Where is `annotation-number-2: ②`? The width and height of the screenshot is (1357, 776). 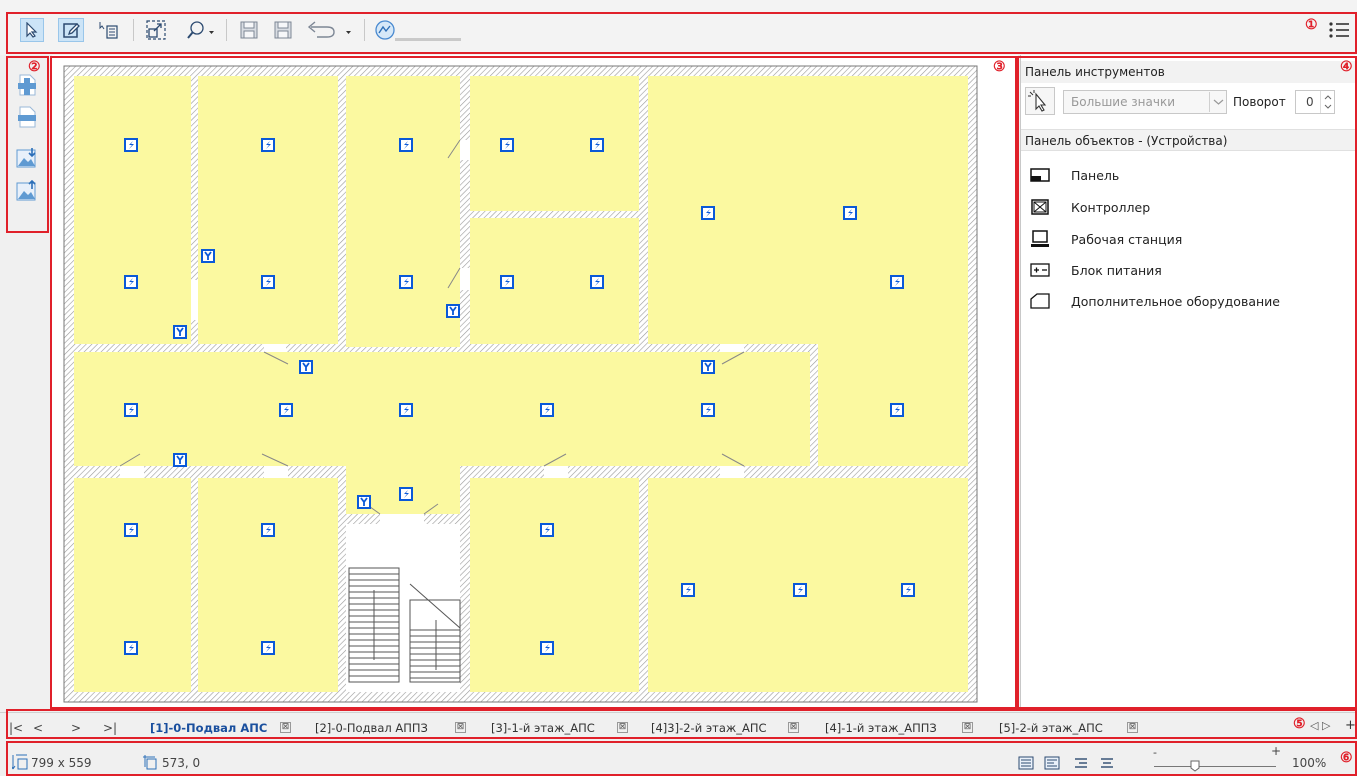
annotation-number-2: ② is located at coordinates (34, 67).